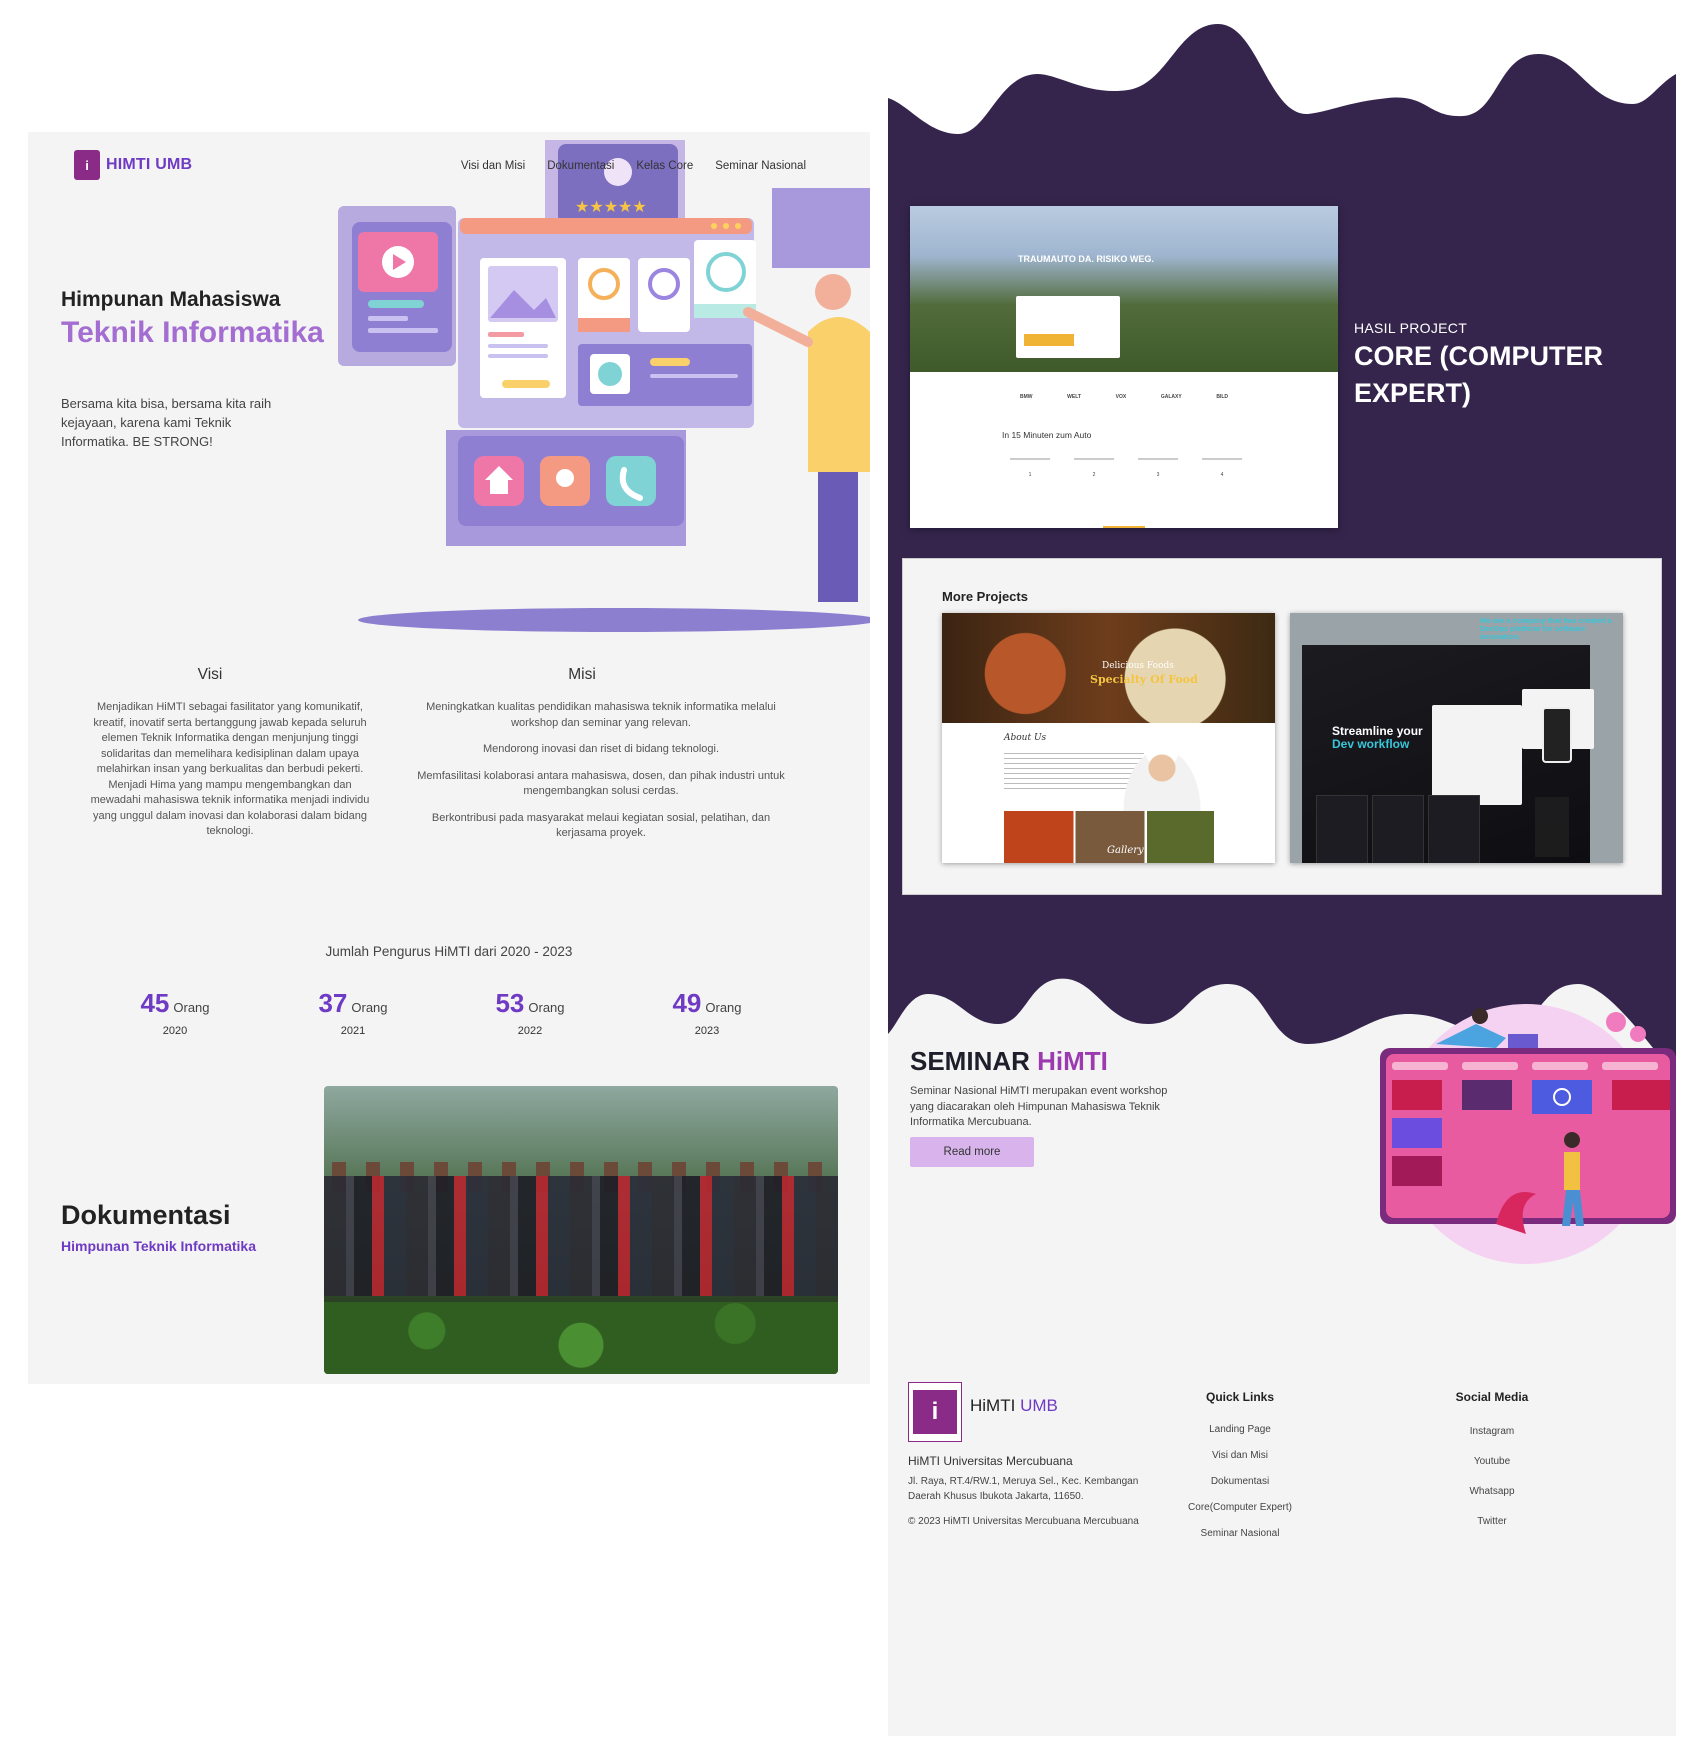 The image size is (1702, 1760). I want to click on quick-link-dokumentasi: Dokumentasi, so click(1240, 1481).